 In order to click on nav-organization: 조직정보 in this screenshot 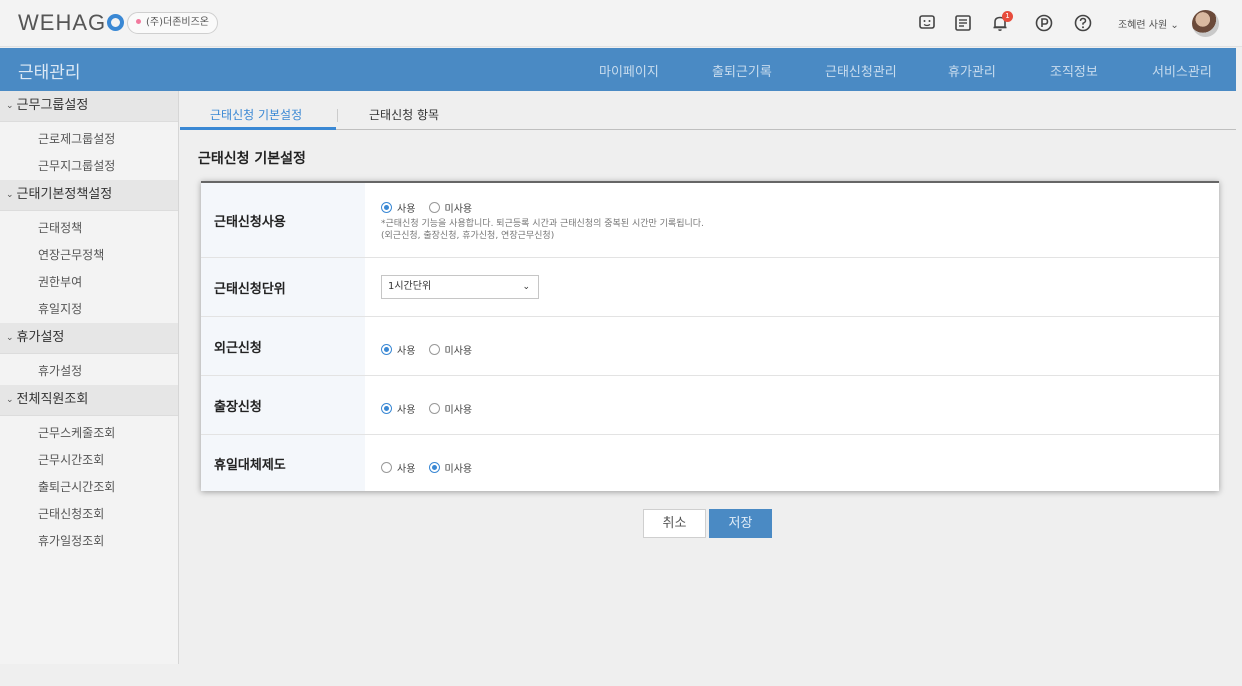, I will do `click(1074, 70)`.